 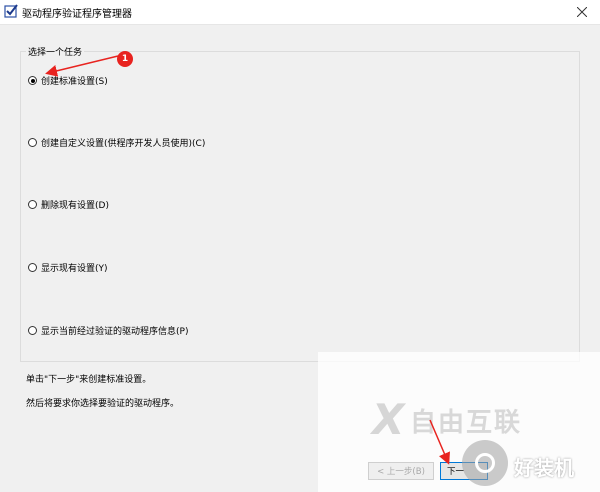 I want to click on watermark-logo-x: X, so click(x=388, y=419).